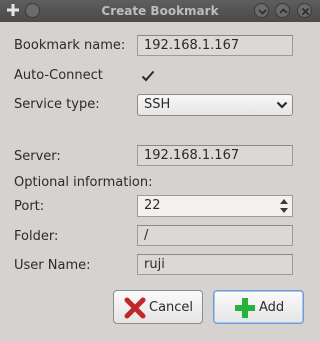 Image resolution: width=320 pixels, height=342 pixels. I want to click on chevron-up-icon, so click(283, 11).